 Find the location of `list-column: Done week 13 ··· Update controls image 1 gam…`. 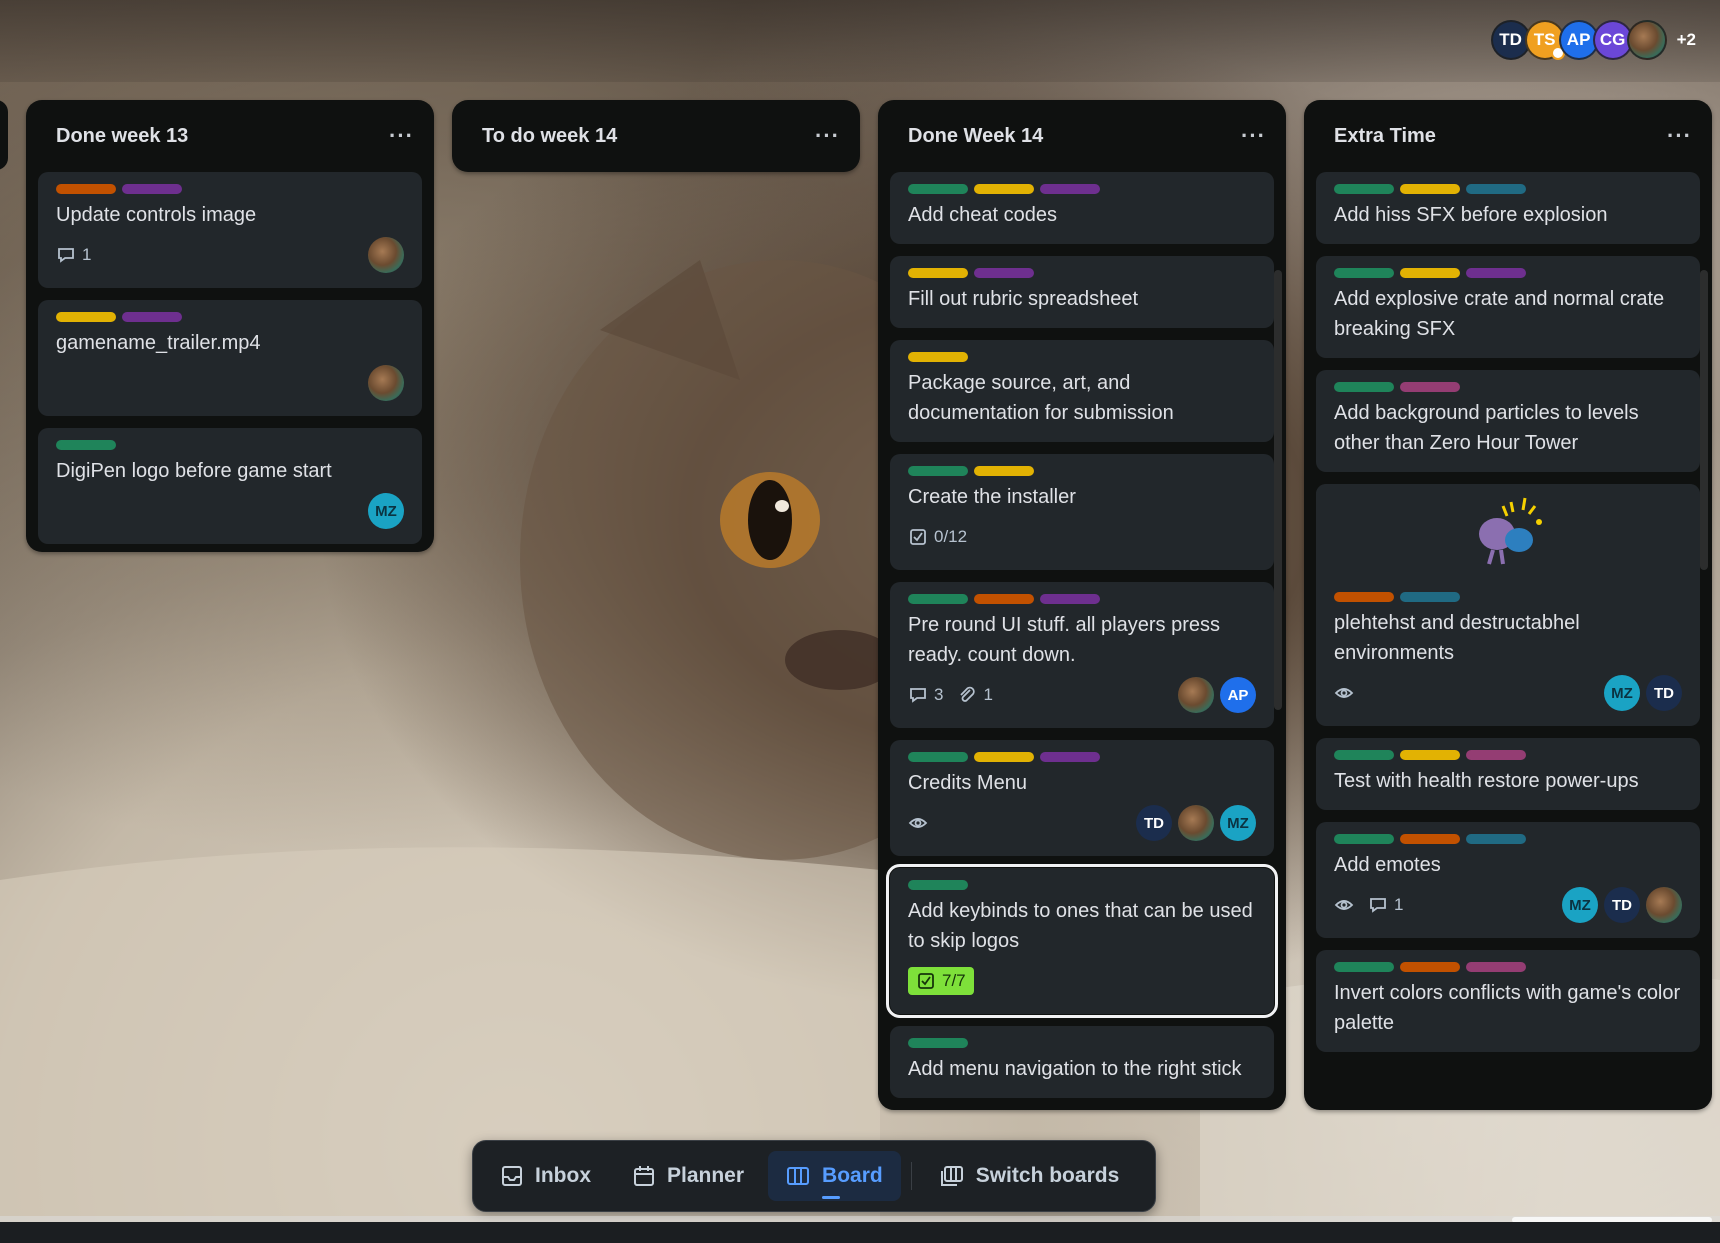

list-column: Done week 13 ··· Update controls image 1 gam… is located at coordinates (230, 326).